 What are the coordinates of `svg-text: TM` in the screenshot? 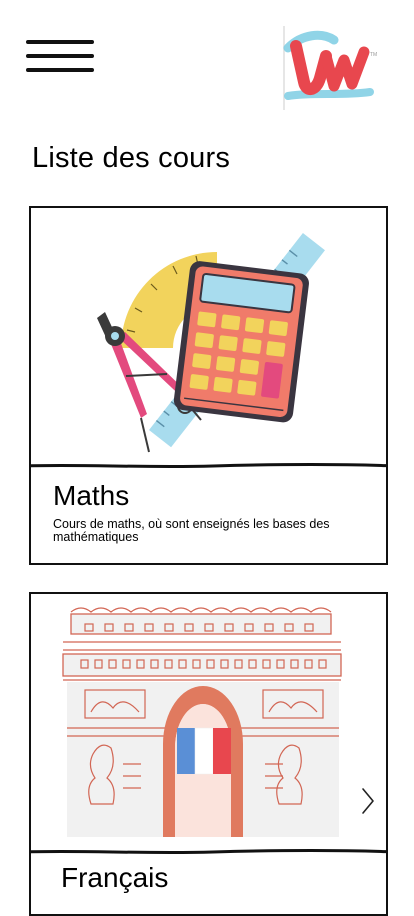 It's located at (373, 55).